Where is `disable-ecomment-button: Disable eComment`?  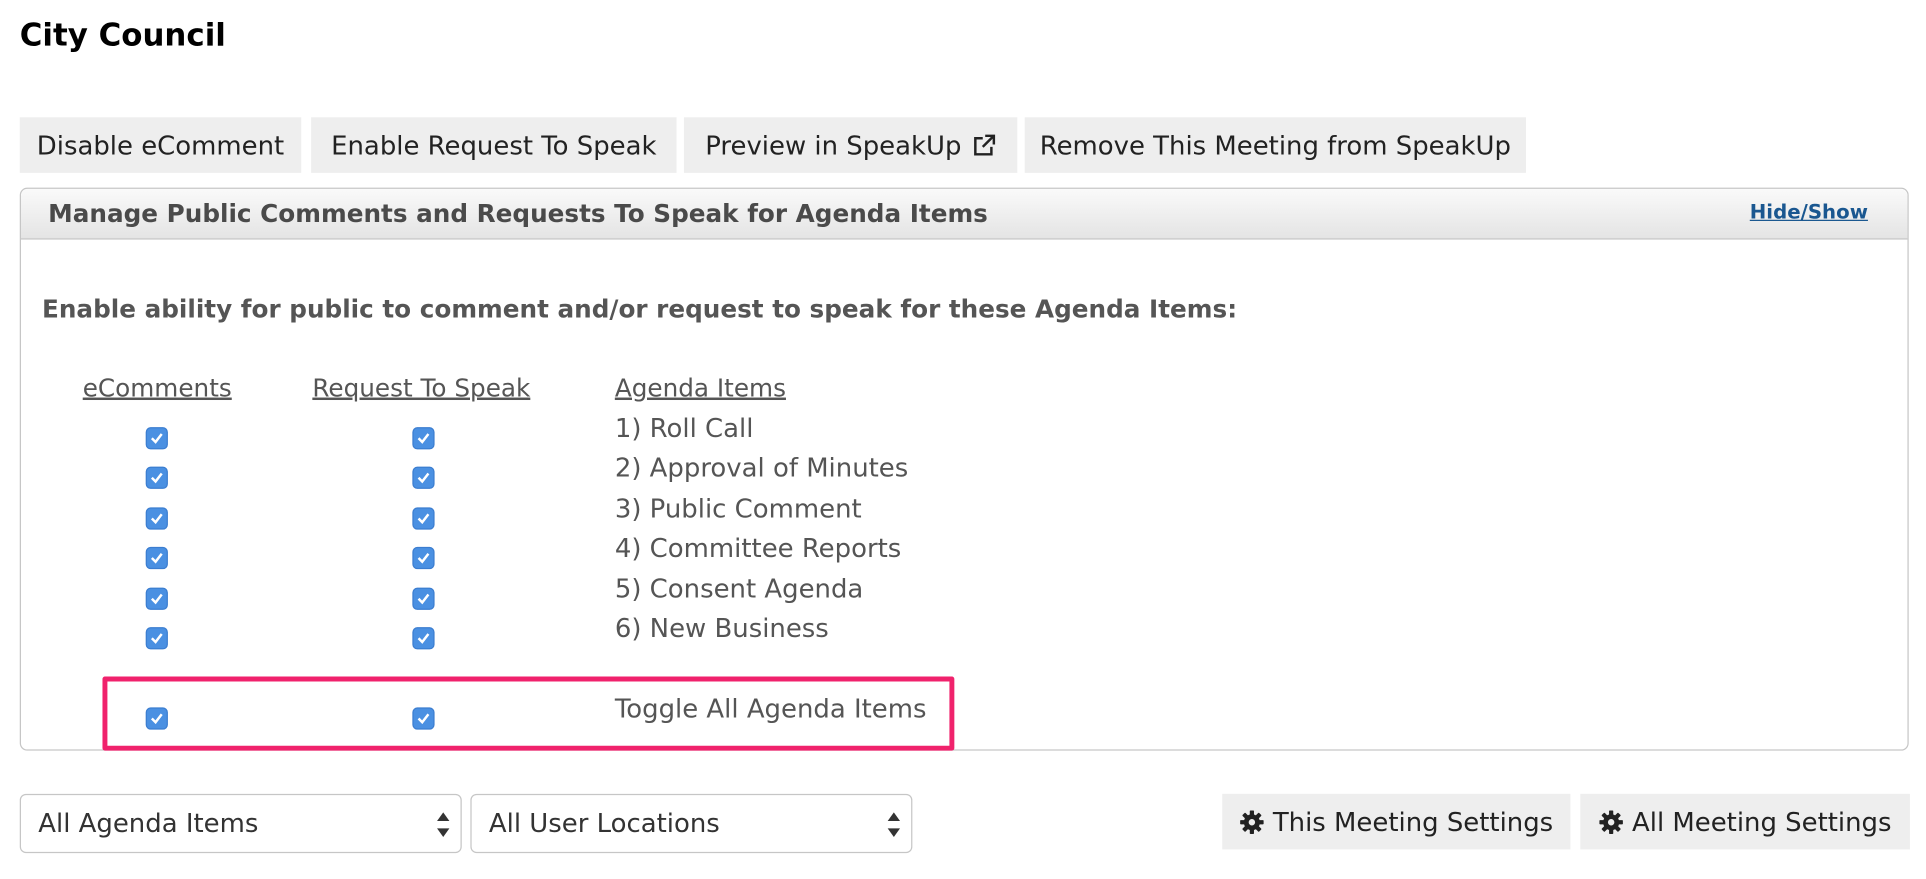 disable-ecomment-button: Disable eComment is located at coordinates (160, 145).